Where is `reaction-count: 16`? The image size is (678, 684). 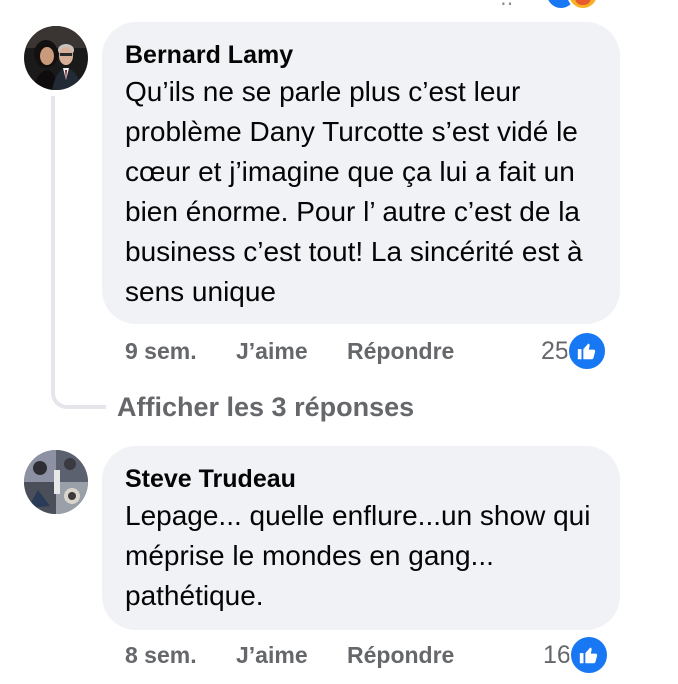 reaction-count: 16 is located at coordinates (557, 654).